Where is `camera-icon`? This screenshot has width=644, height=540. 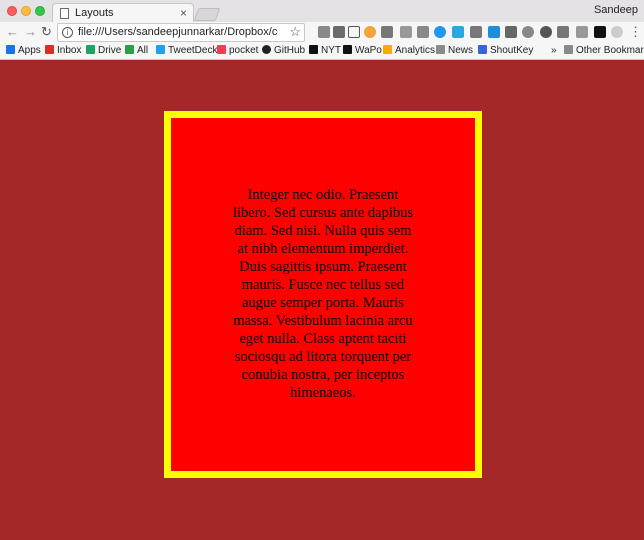
camera-icon is located at coordinates (406, 32).